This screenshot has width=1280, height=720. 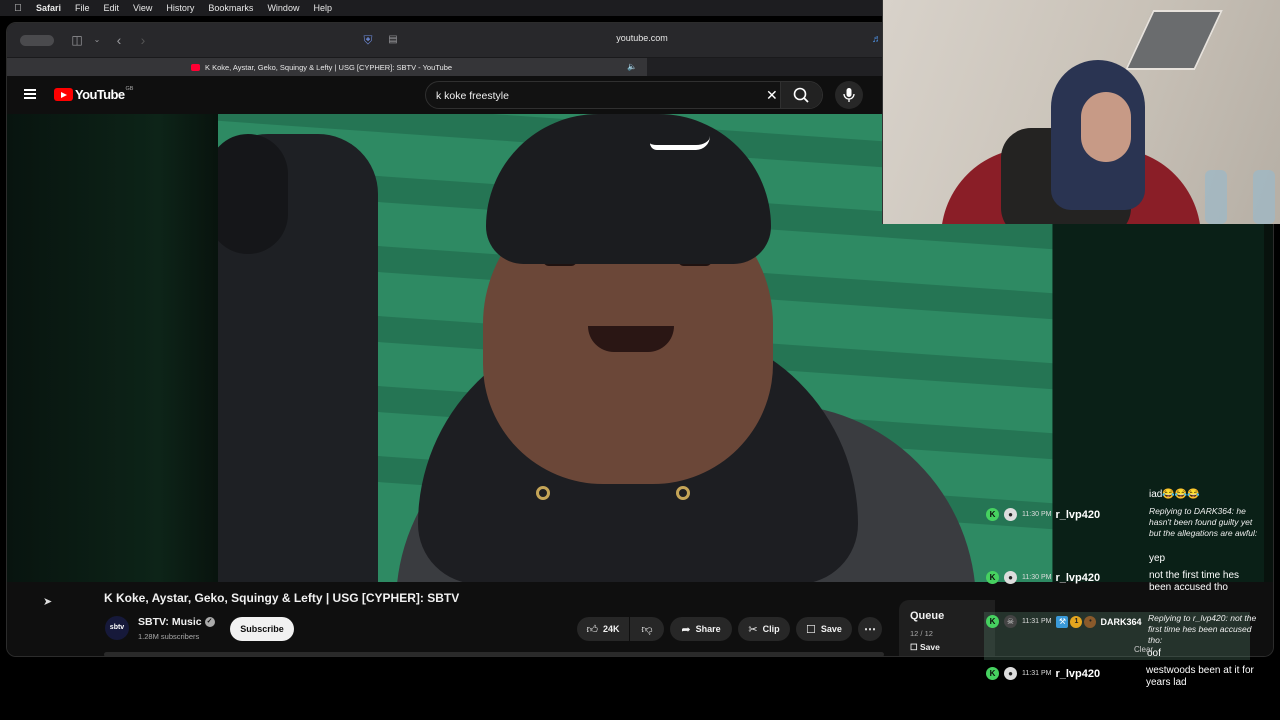 I want to click on menu-edit: Edit, so click(x=112, y=8).